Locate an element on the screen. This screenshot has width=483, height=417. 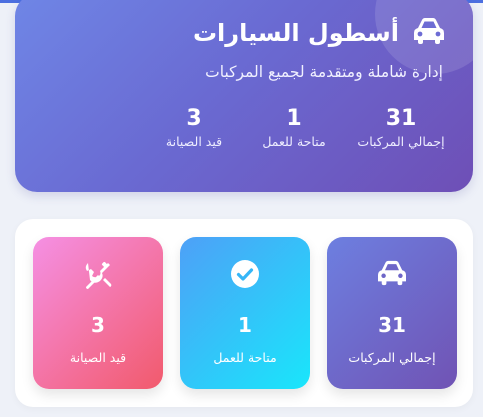
card-value: 31 is located at coordinates (392, 325).